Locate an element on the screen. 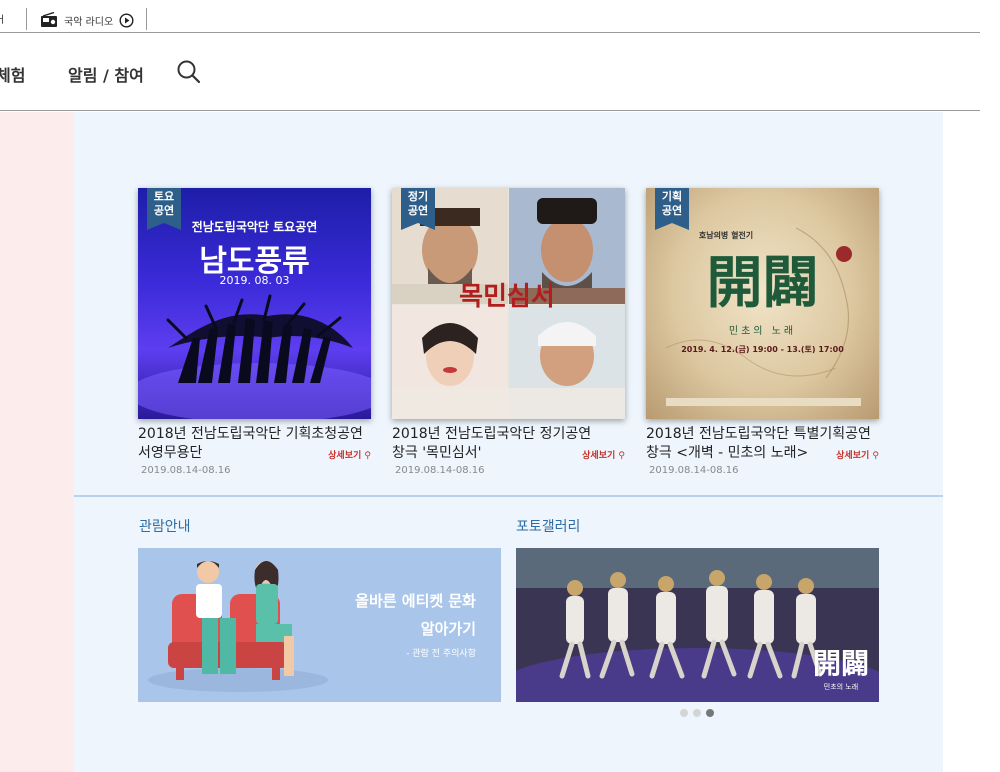  poster-title: 목민심서 is located at coordinates (507, 297).